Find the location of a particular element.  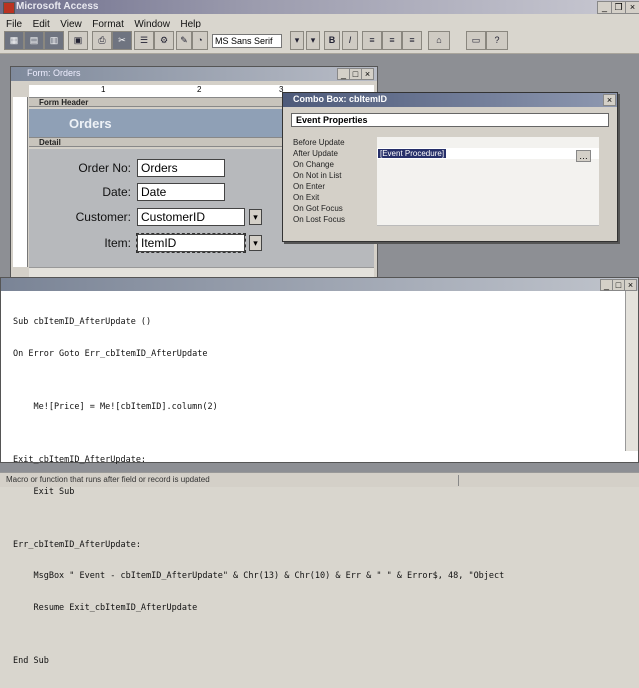

font-size-select: ▾ is located at coordinates (313, 40).